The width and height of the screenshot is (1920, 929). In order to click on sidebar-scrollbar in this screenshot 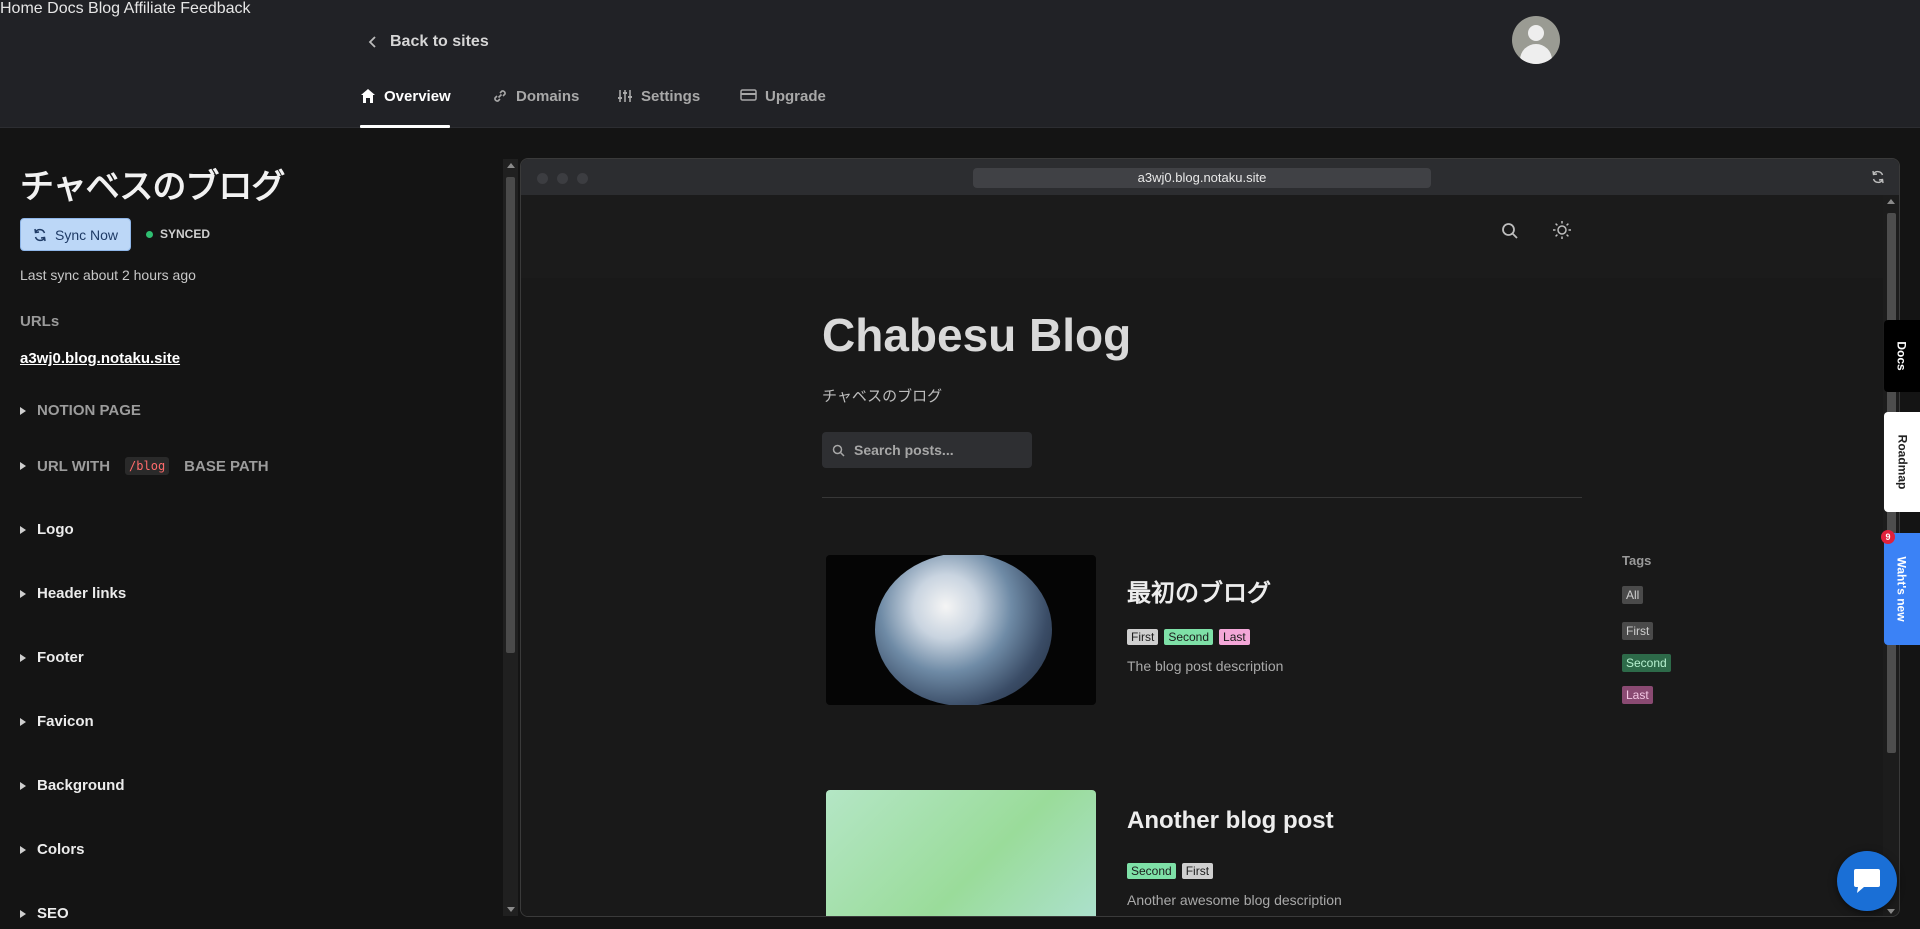, I will do `click(510, 537)`.